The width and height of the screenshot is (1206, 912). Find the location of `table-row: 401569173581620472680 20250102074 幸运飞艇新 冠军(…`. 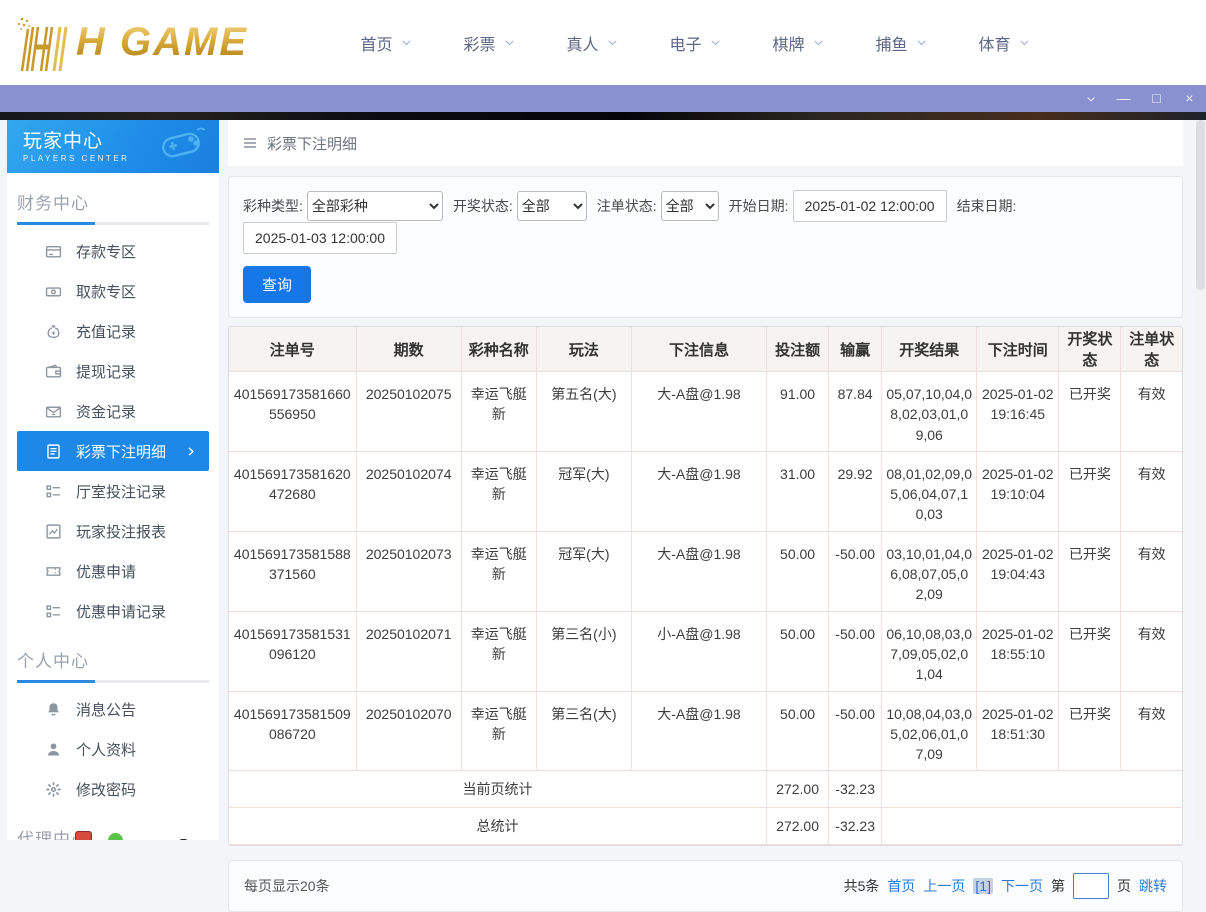

table-row: 401569173581620472680 20250102074 幸运飞艇新 冠军(… is located at coordinates (705, 491).